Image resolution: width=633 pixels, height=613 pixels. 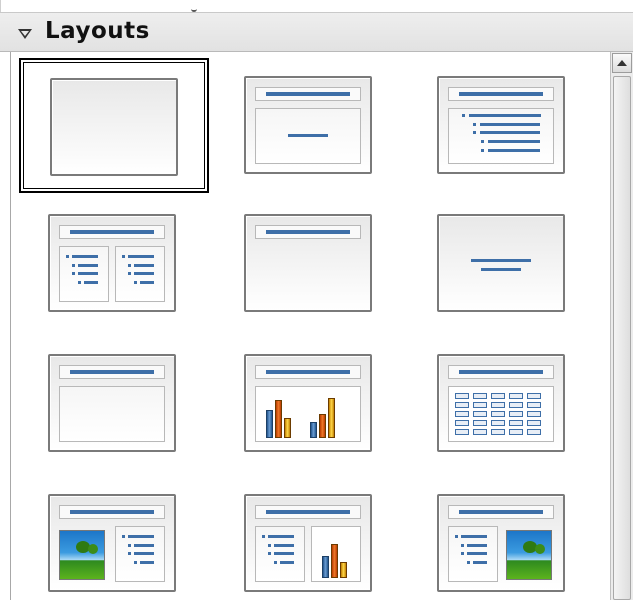 I want to click on layout-item-centered-text, so click(x=506, y=265).